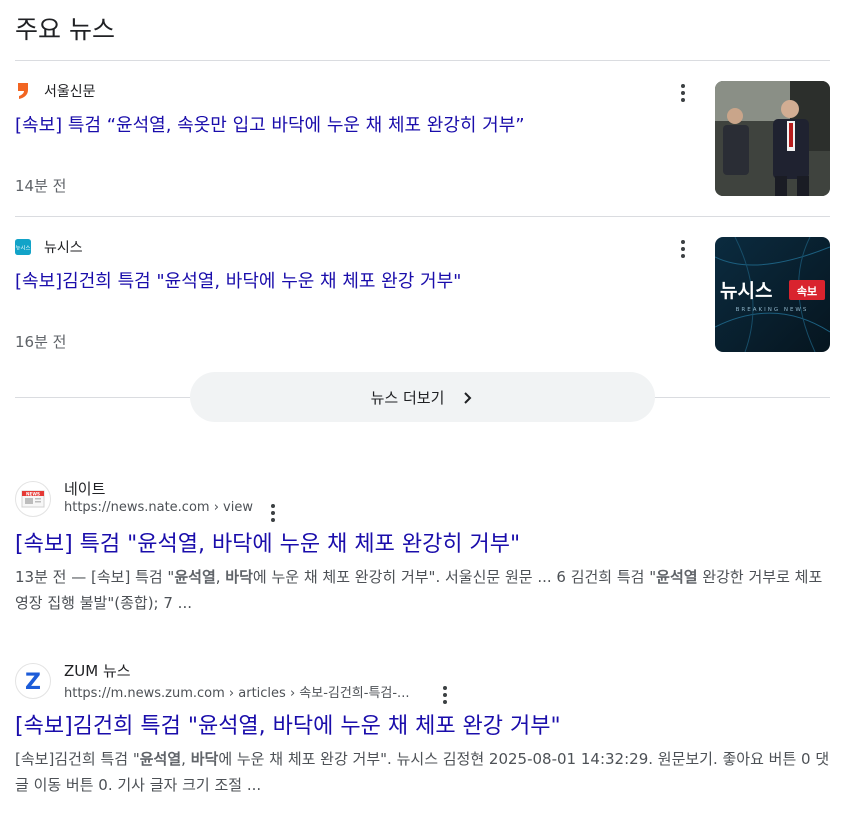  I want to click on newsis-logo-text: 뉴시스, so click(23, 248).